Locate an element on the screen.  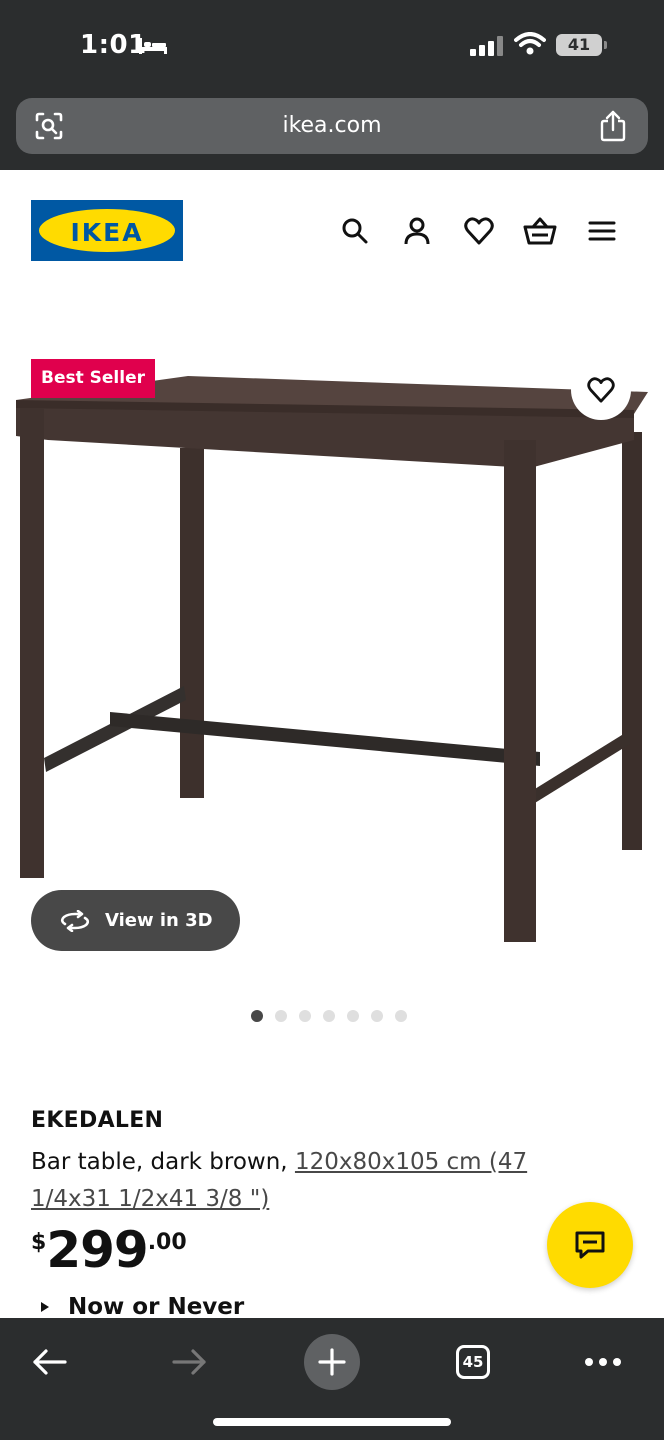
rotate-3d-icon is located at coordinates (75, 920).